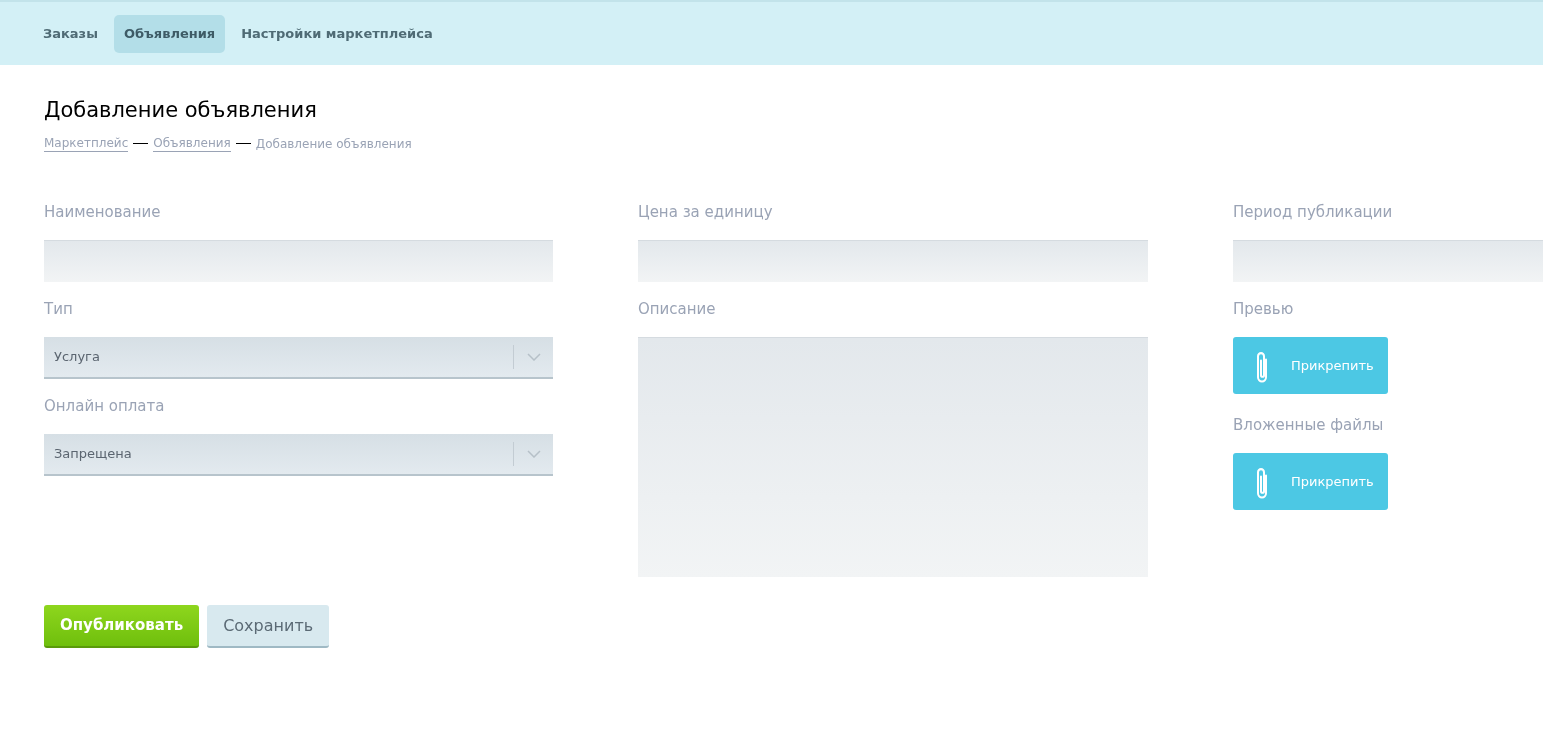 Image resolution: width=1543 pixels, height=740 pixels. I want to click on nav-tab: Заказы, so click(70, 33).